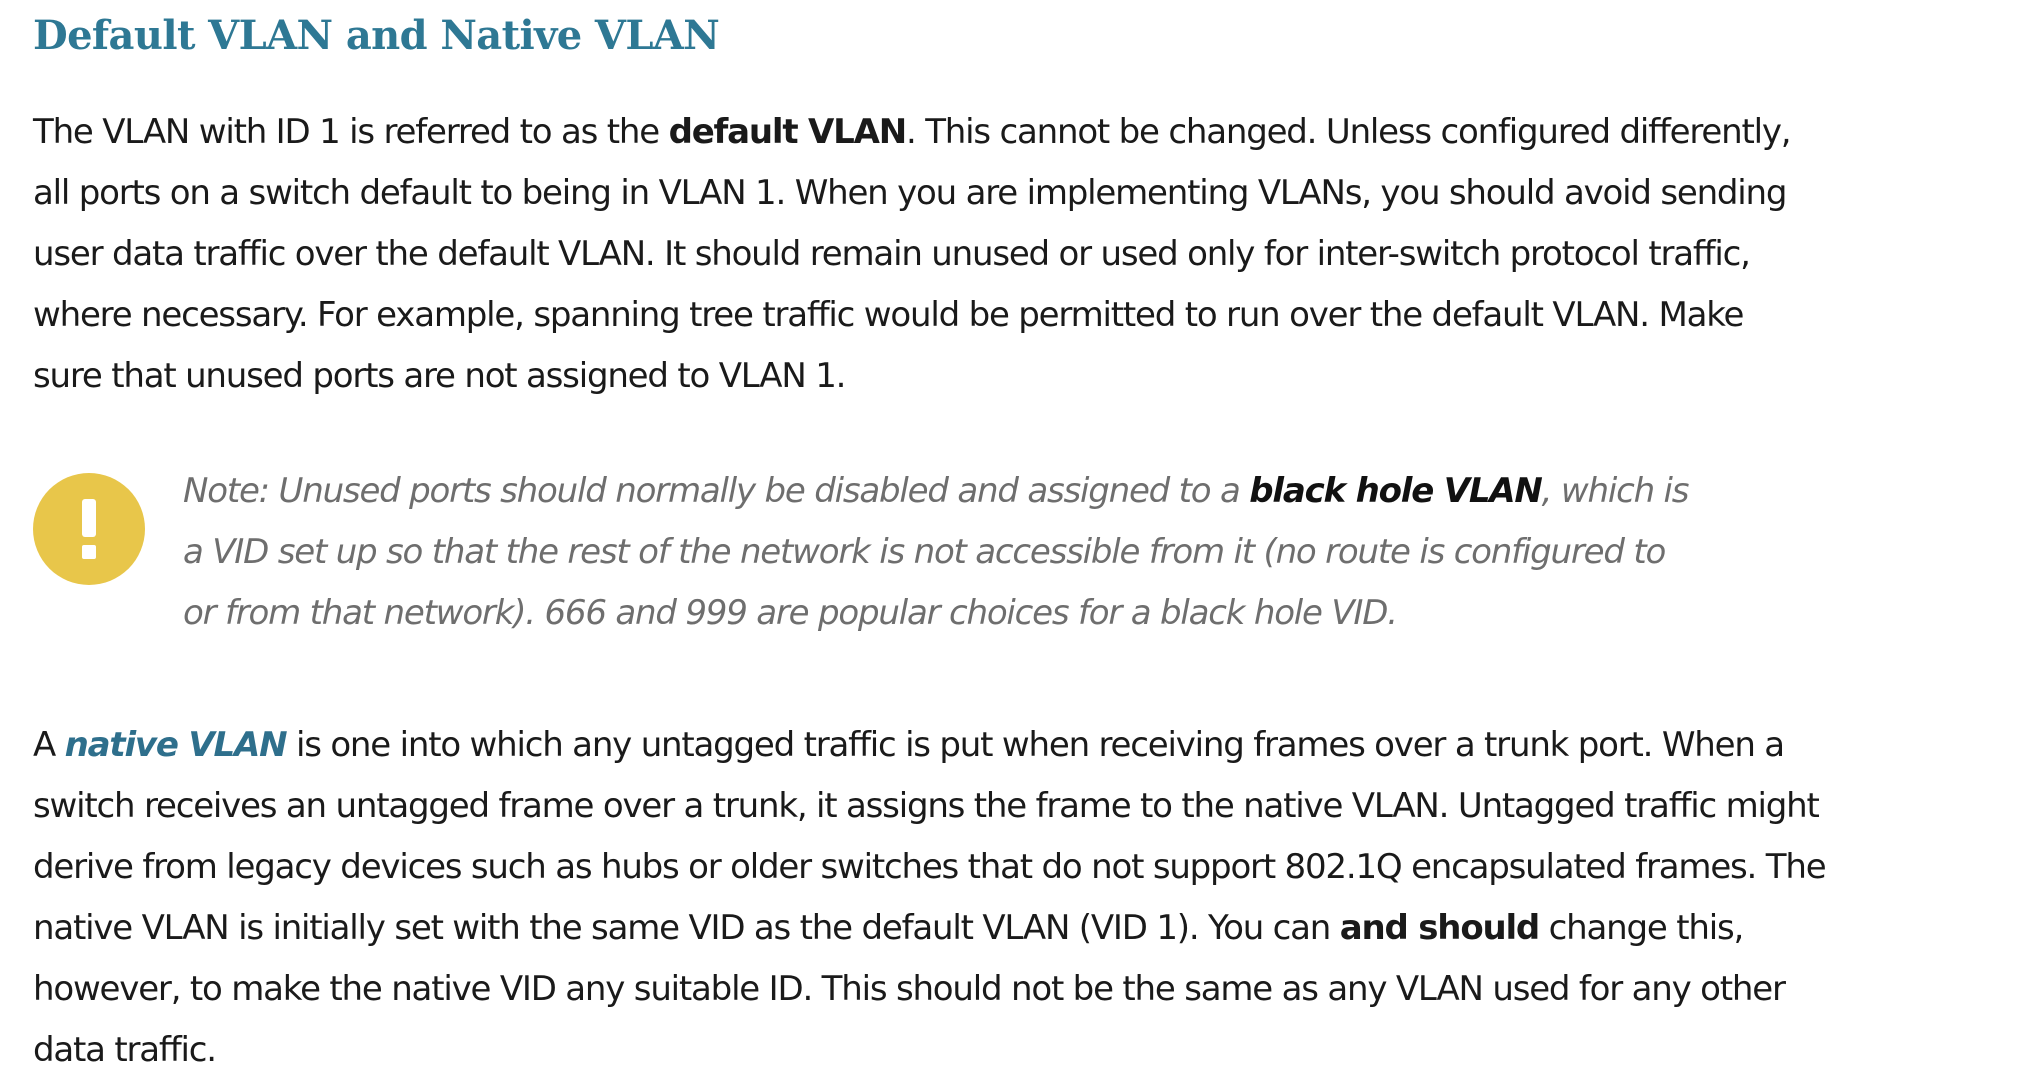 The height and width of the screenshot is (1081, 2024). I want to click on text-run: , which is, so click(1615, 491).